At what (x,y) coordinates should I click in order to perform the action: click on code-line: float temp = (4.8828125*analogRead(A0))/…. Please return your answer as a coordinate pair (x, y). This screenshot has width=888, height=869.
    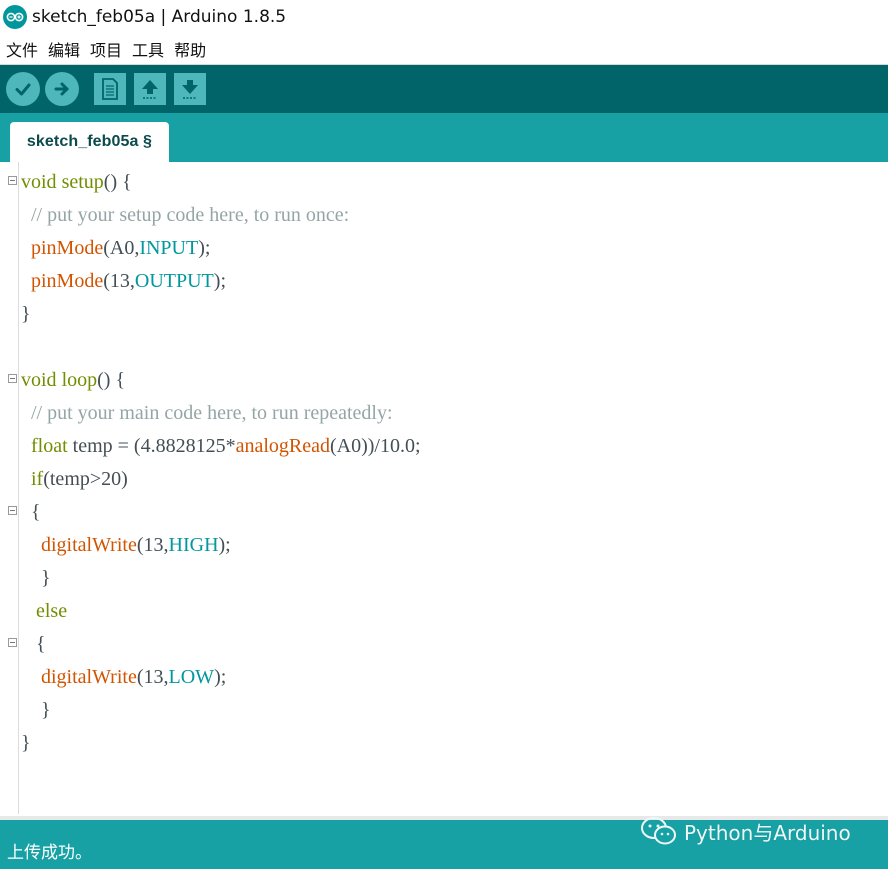
    Looking at the image, I should click on (221, 446).